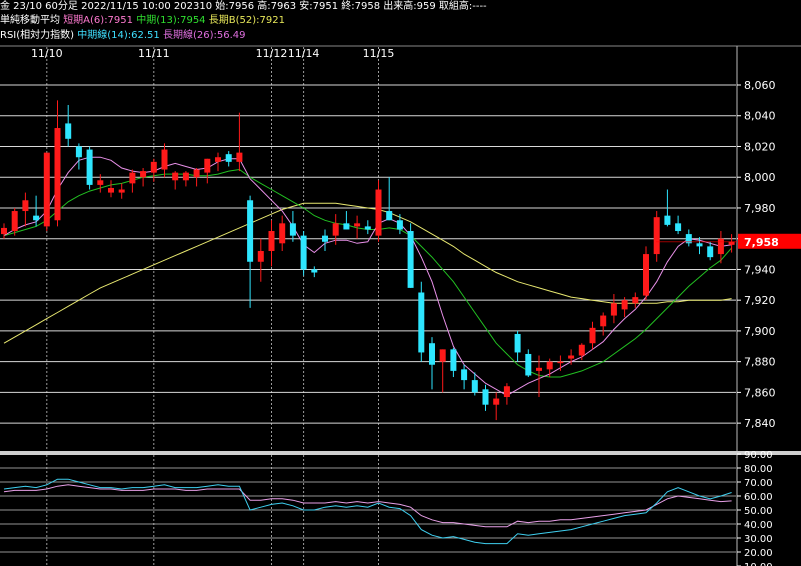  What do you see at coordinates (758, 455) in the screenshot?
I see `rsi-tick-label: 90.00` at bounding box center [758, 455].